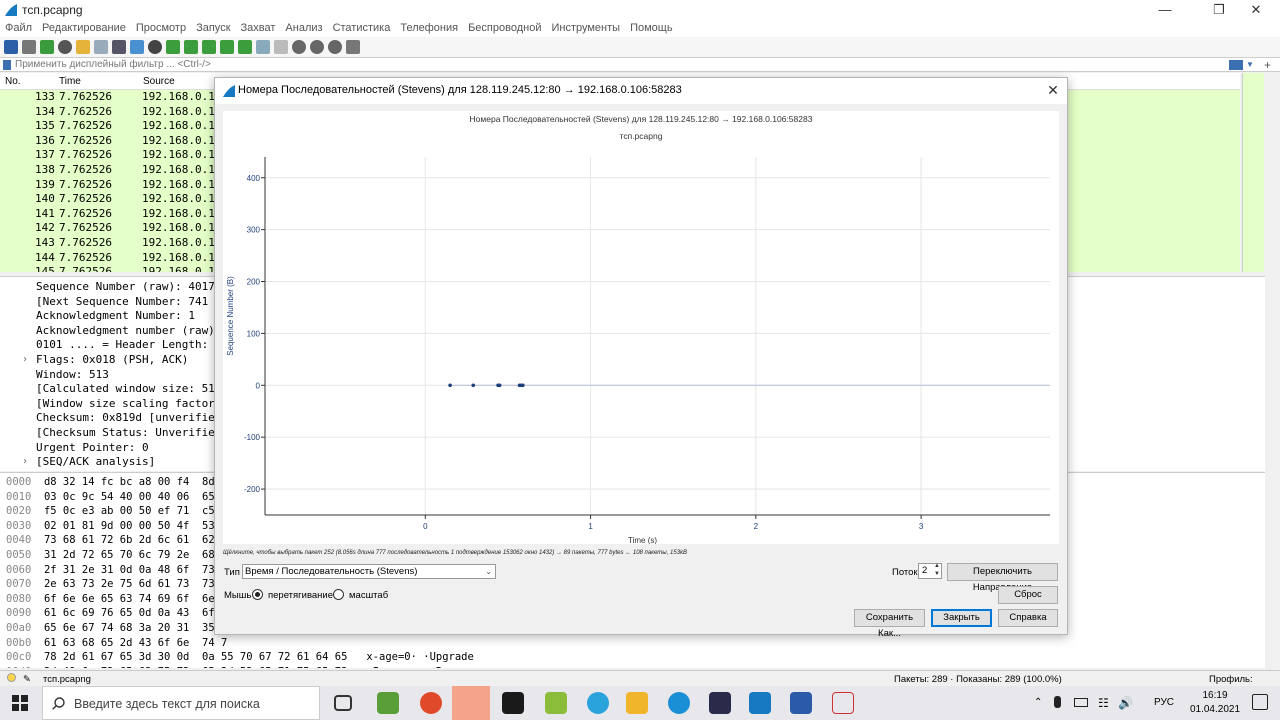  What do you see at coordinates (135, 330) in the screenshot?
I see `detail-line: Acknowledgment number (raw): 2` at bounding box center [135, 330].